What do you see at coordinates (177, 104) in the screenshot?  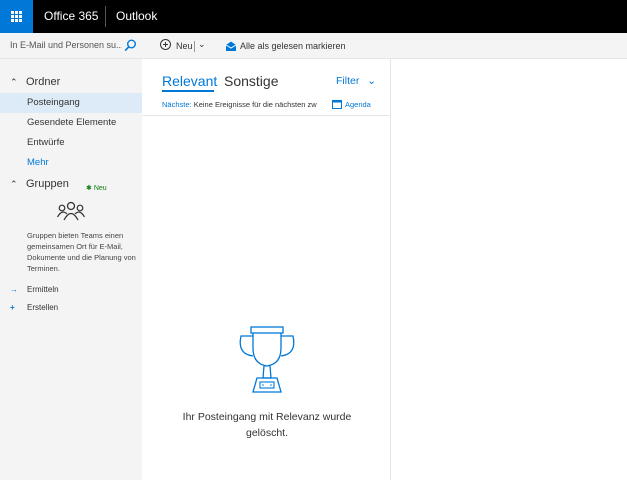 I see `next-label: Nächste:` at bounding box center [177, 104].